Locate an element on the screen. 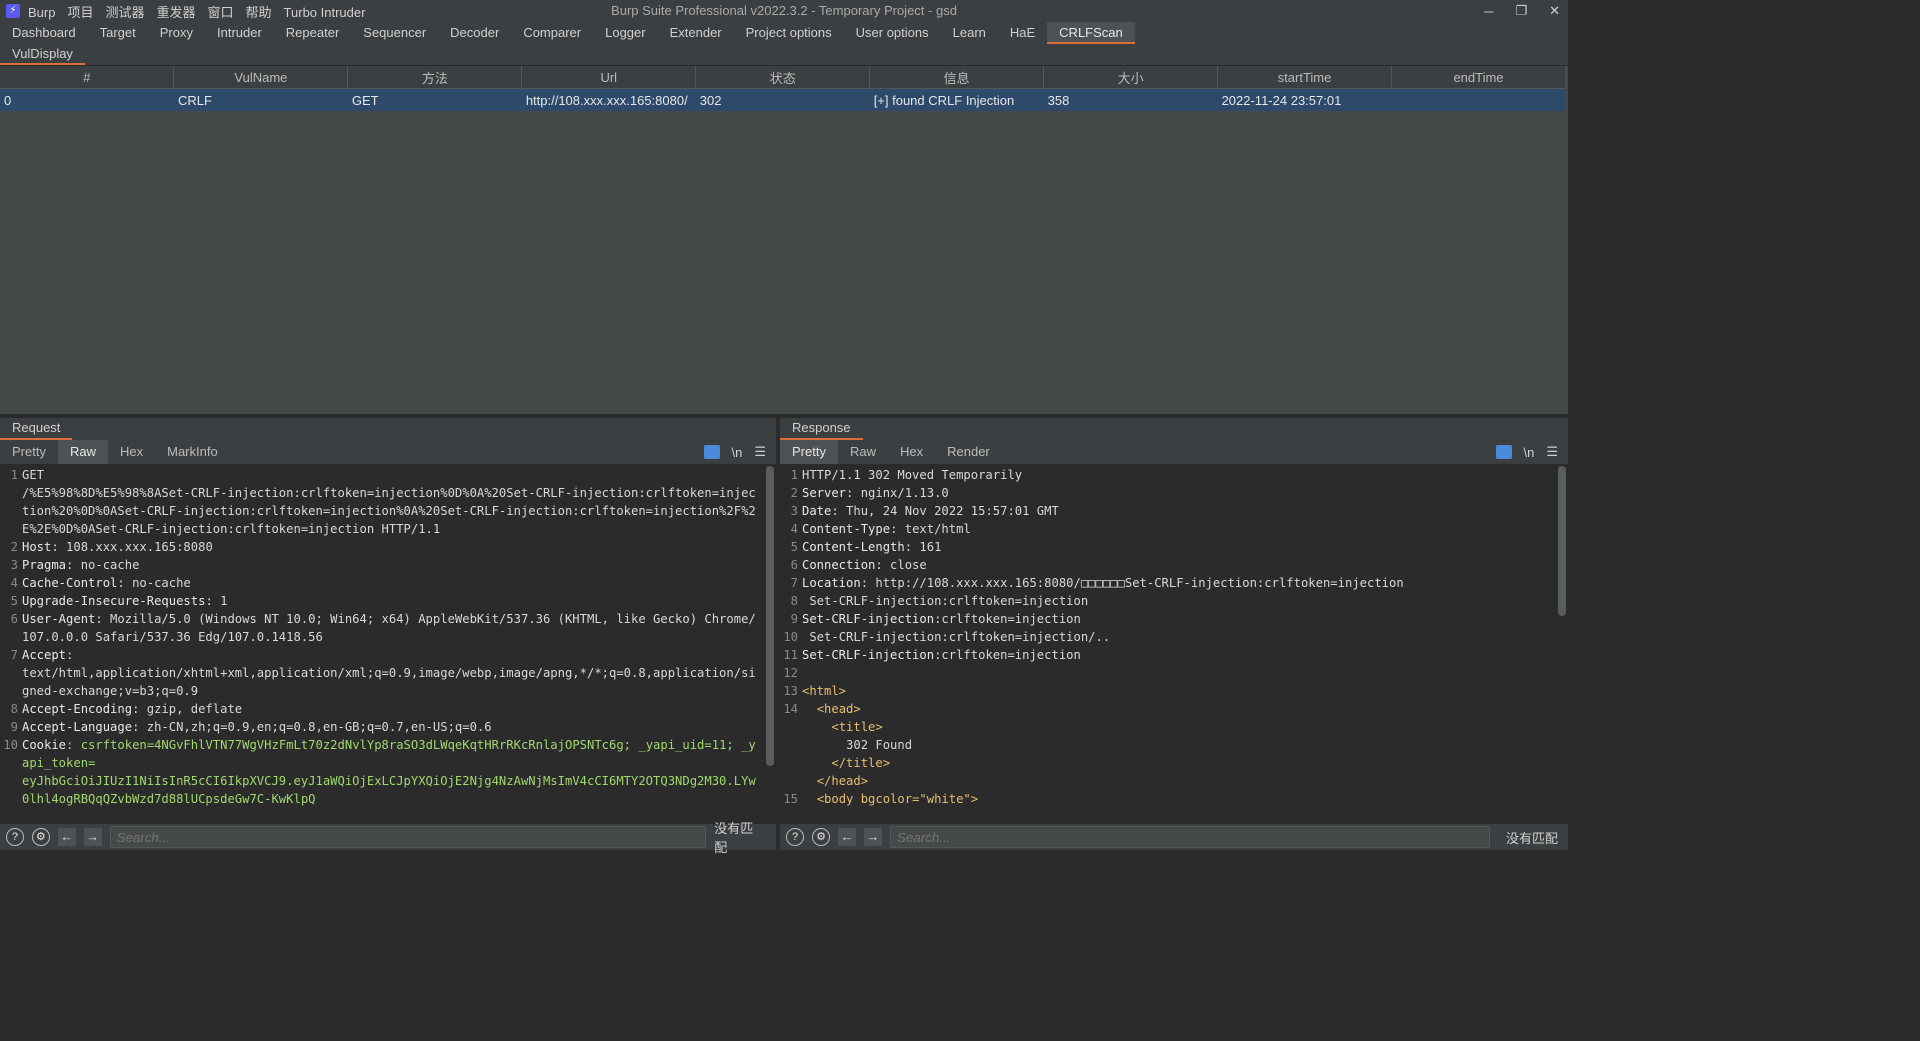 Image resolution: width=1920 pixels, height=1041 pixels. line-number: 10 is located at coordinates (10, 745).